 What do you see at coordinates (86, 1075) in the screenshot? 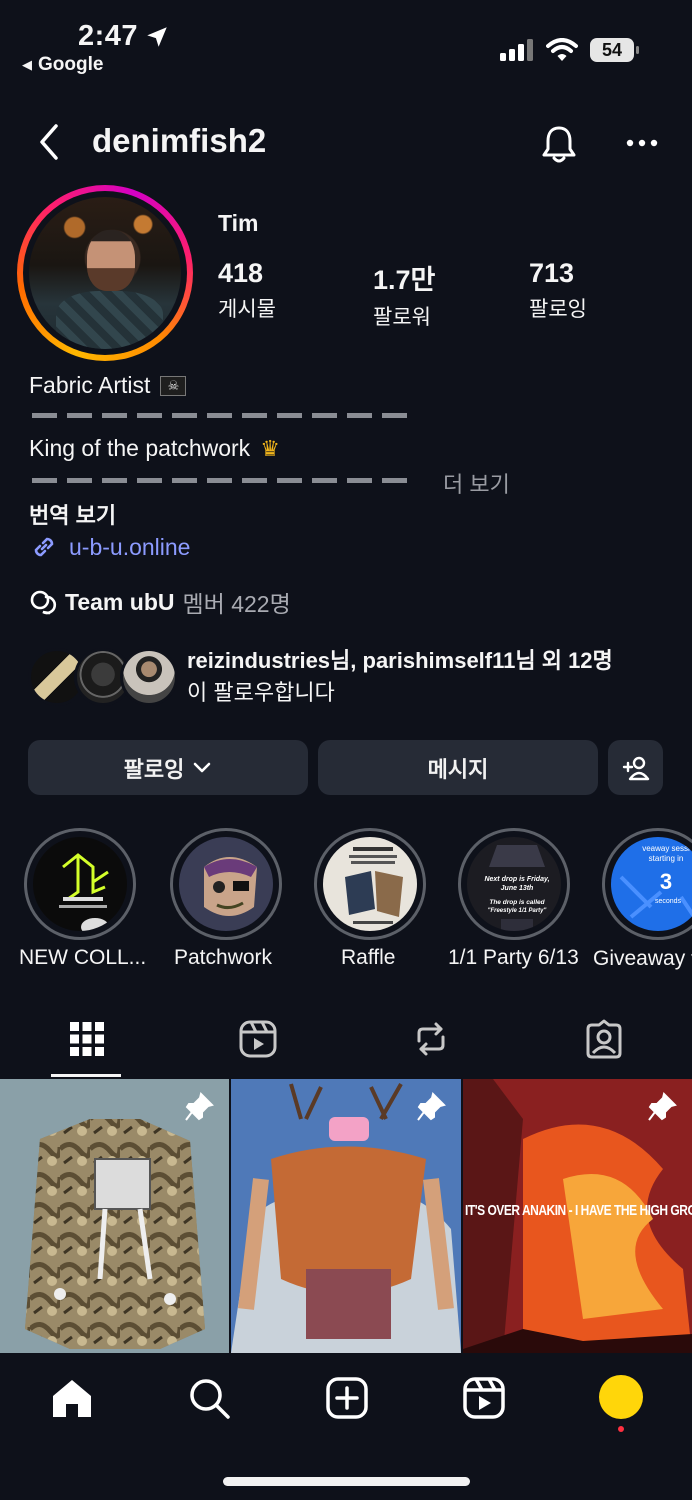
I see `active-tab-indicator` at bounding box center [86, 1075].